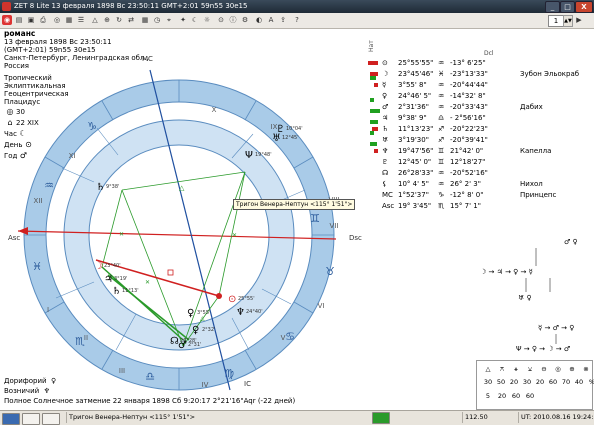  Describe the element at coordinates (385, 184) in the screenshot. I see `planet-symbol-icon: ⚸` at that location.